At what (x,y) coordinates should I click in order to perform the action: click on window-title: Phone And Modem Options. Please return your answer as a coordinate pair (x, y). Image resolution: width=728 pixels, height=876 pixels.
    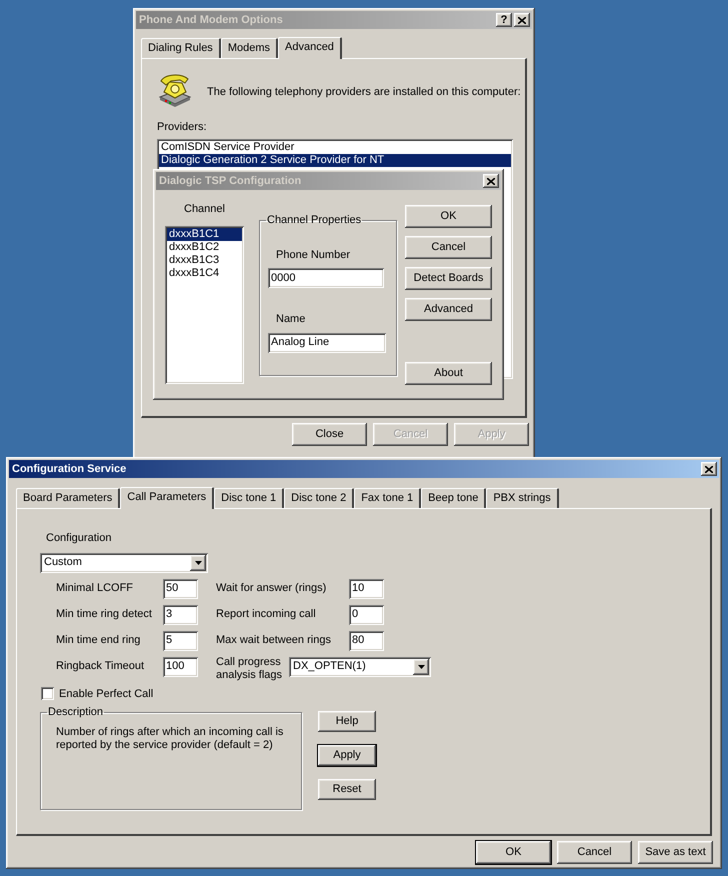
    Looking at the image, I should click on (211, 20).